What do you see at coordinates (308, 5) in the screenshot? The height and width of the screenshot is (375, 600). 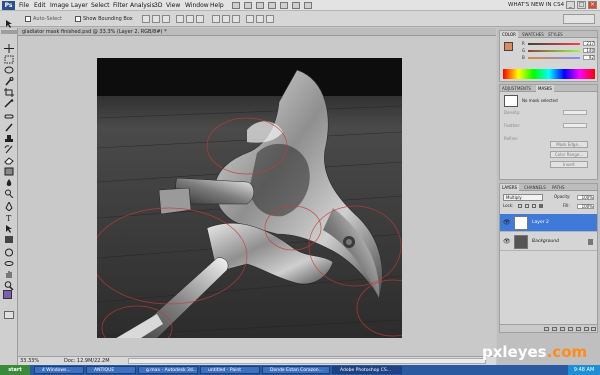 I see `screen-mode-icon` at bounding box center [308, 5].